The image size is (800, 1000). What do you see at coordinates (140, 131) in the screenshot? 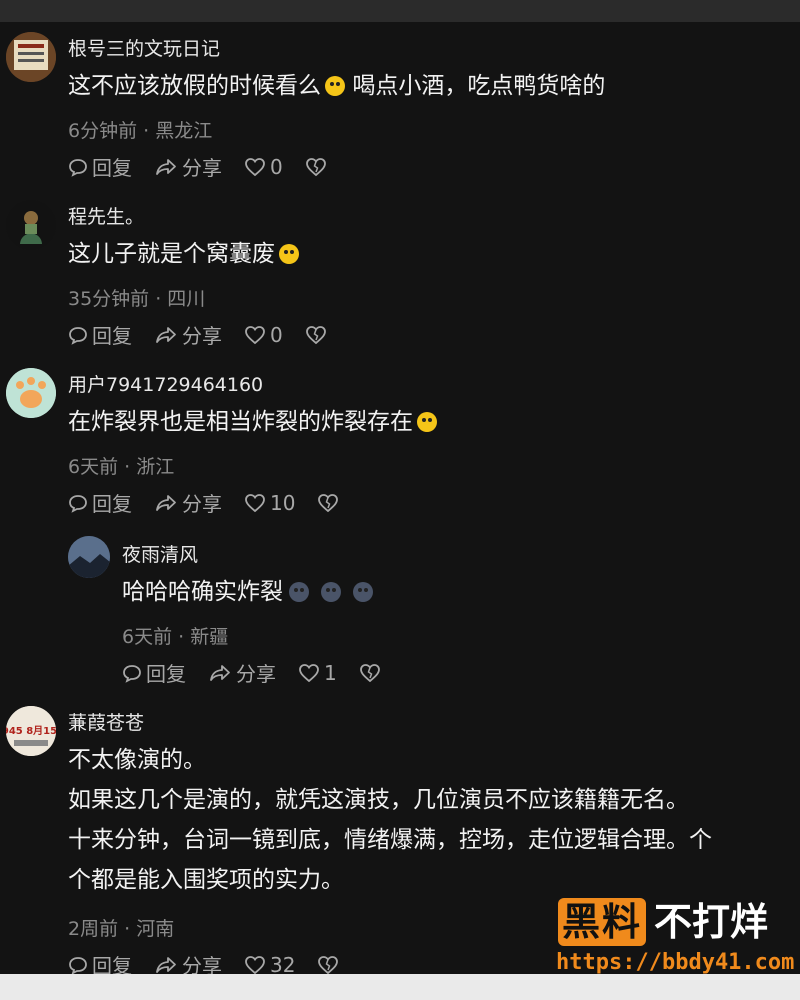
I see `comment-meta: 6分钟前 · 黑龙江` at bounding box center [140, 131].